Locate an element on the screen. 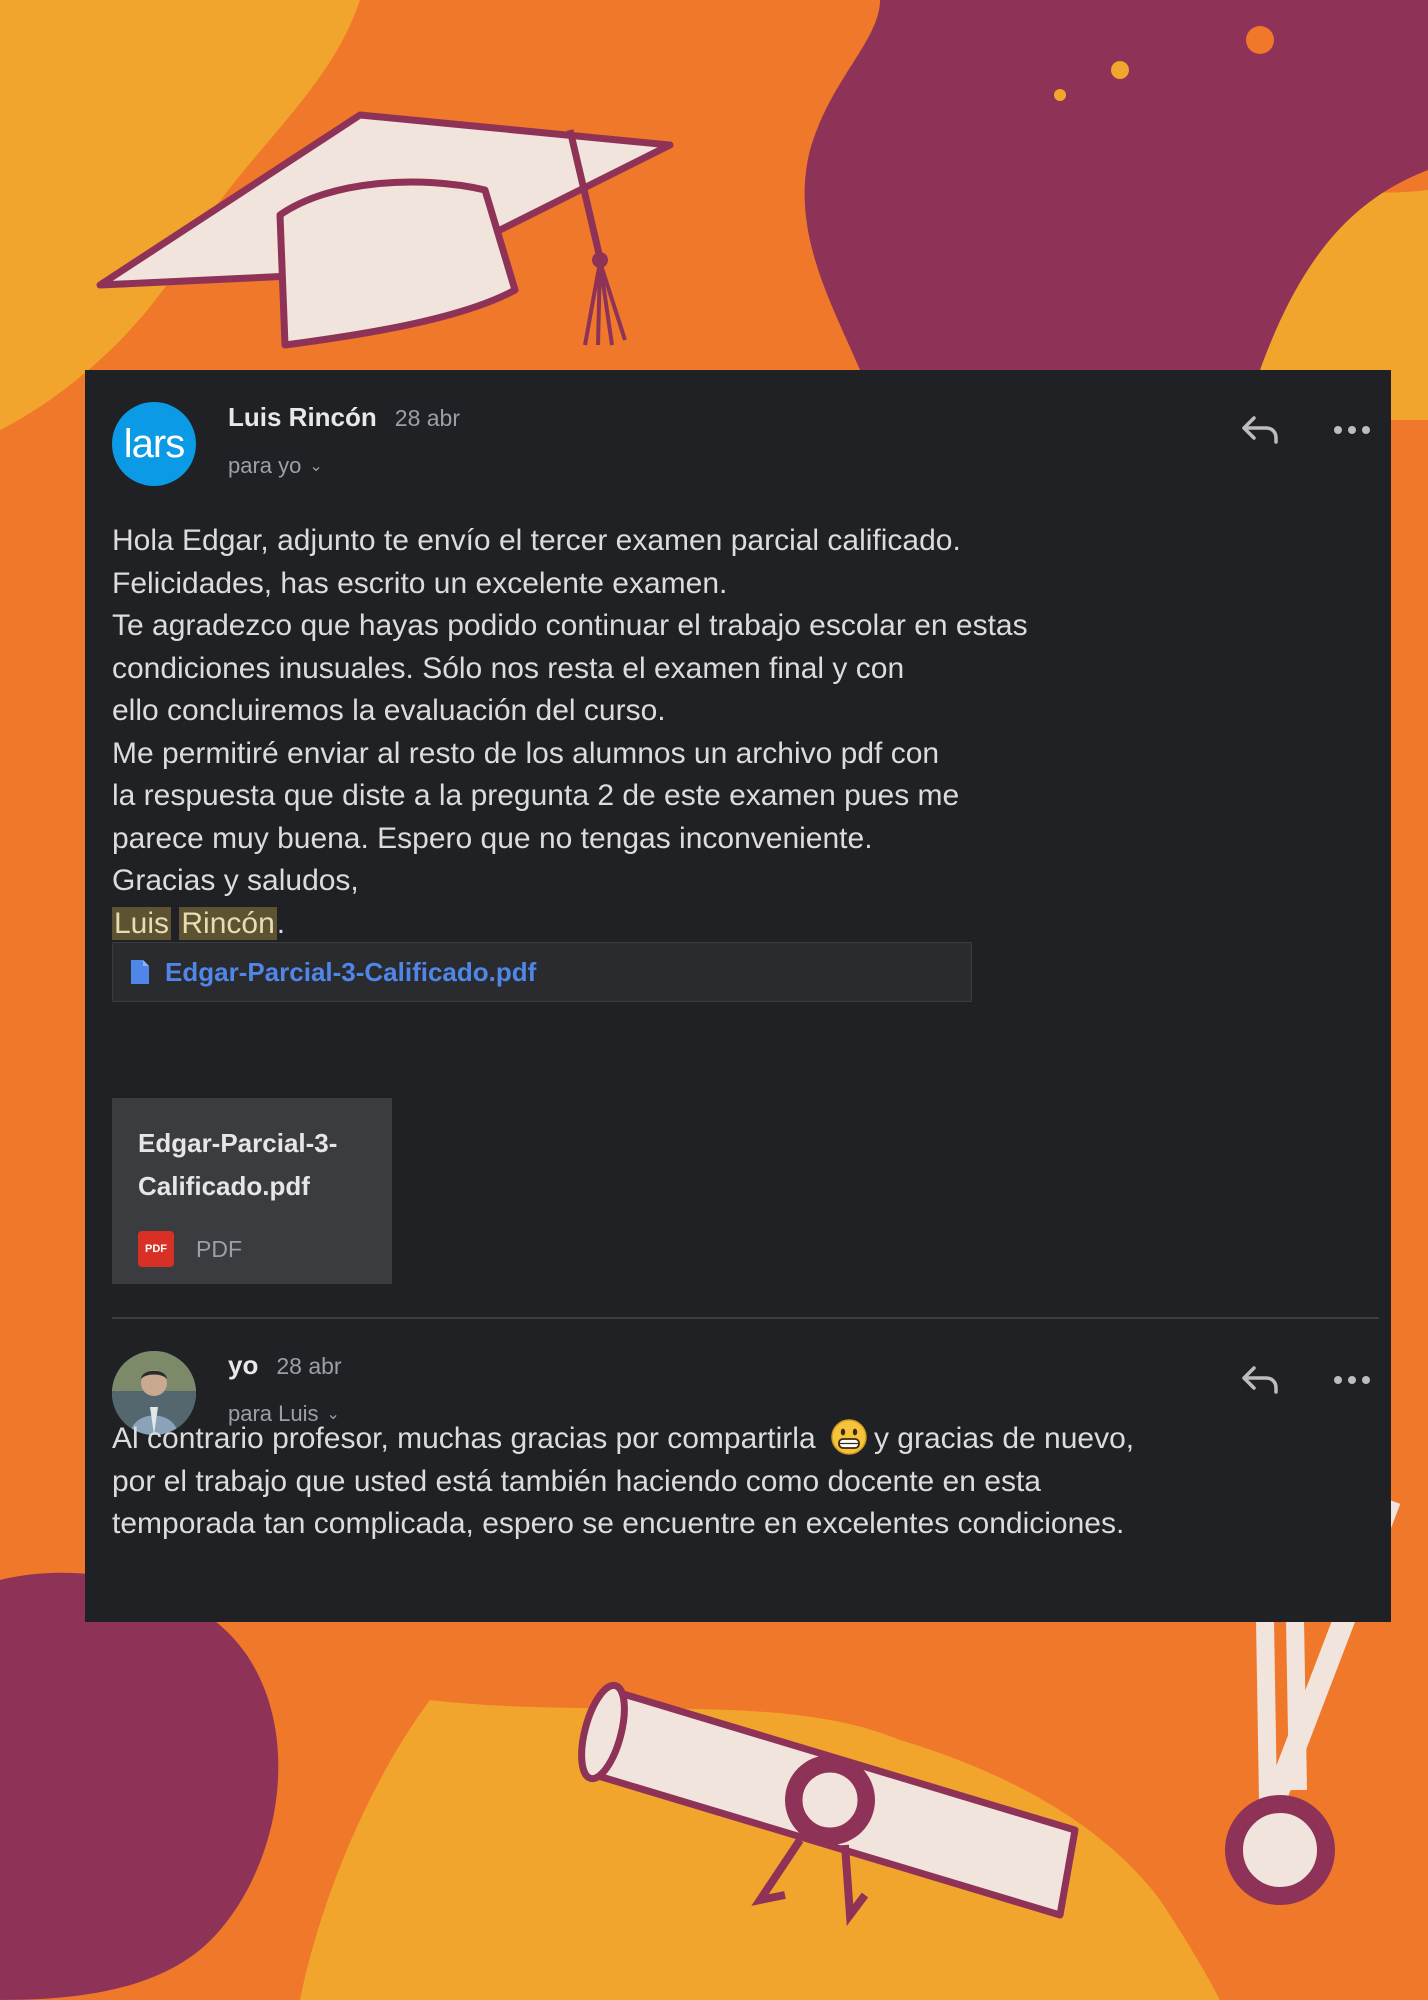 This screenshot has height=2000, width=1428. recipient-label: para yo is located at coordinates (265, 465).